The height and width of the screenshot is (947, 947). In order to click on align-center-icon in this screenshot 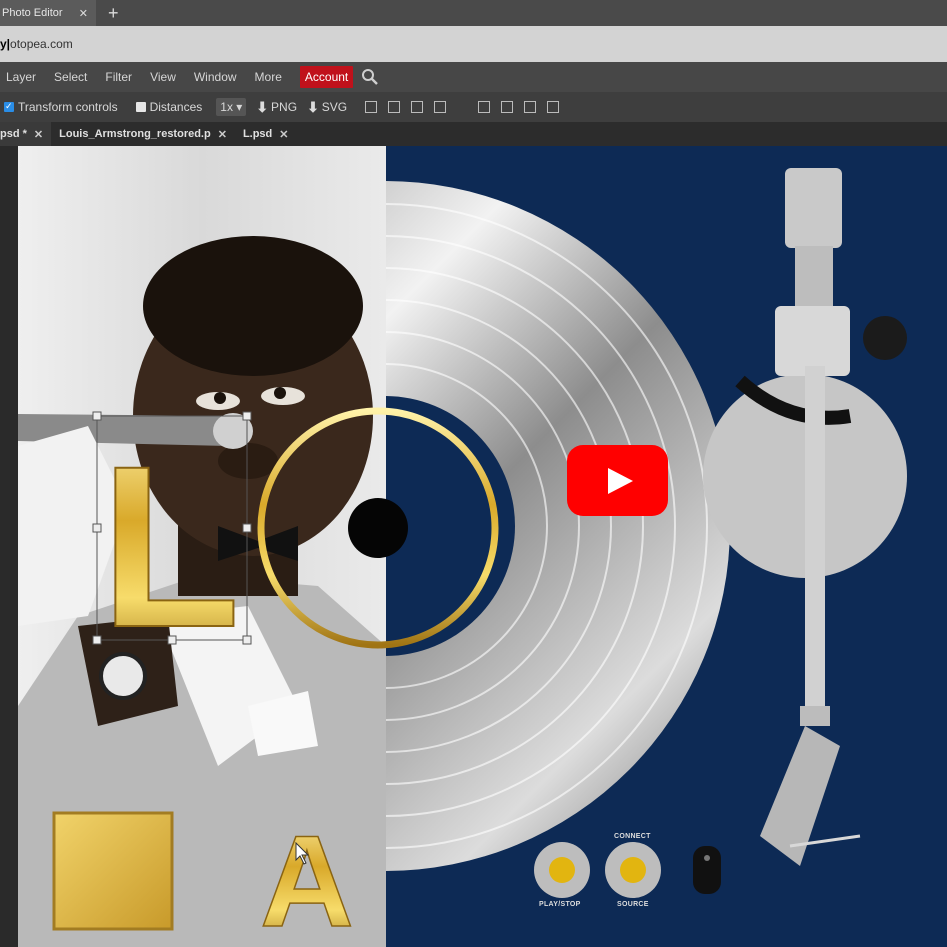, I will do `click(394, 107)`.